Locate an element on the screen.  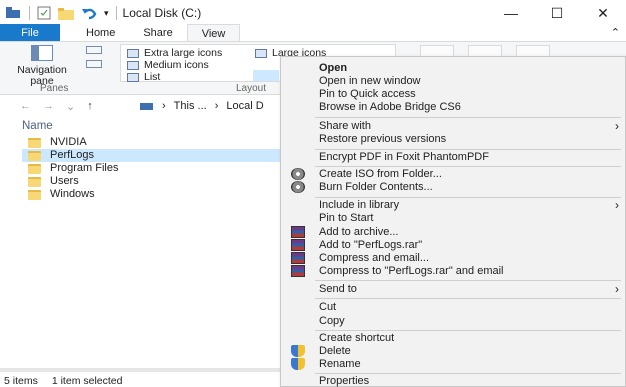
quick-access-toolbar: ▾ is located at coordinates (58, 13).